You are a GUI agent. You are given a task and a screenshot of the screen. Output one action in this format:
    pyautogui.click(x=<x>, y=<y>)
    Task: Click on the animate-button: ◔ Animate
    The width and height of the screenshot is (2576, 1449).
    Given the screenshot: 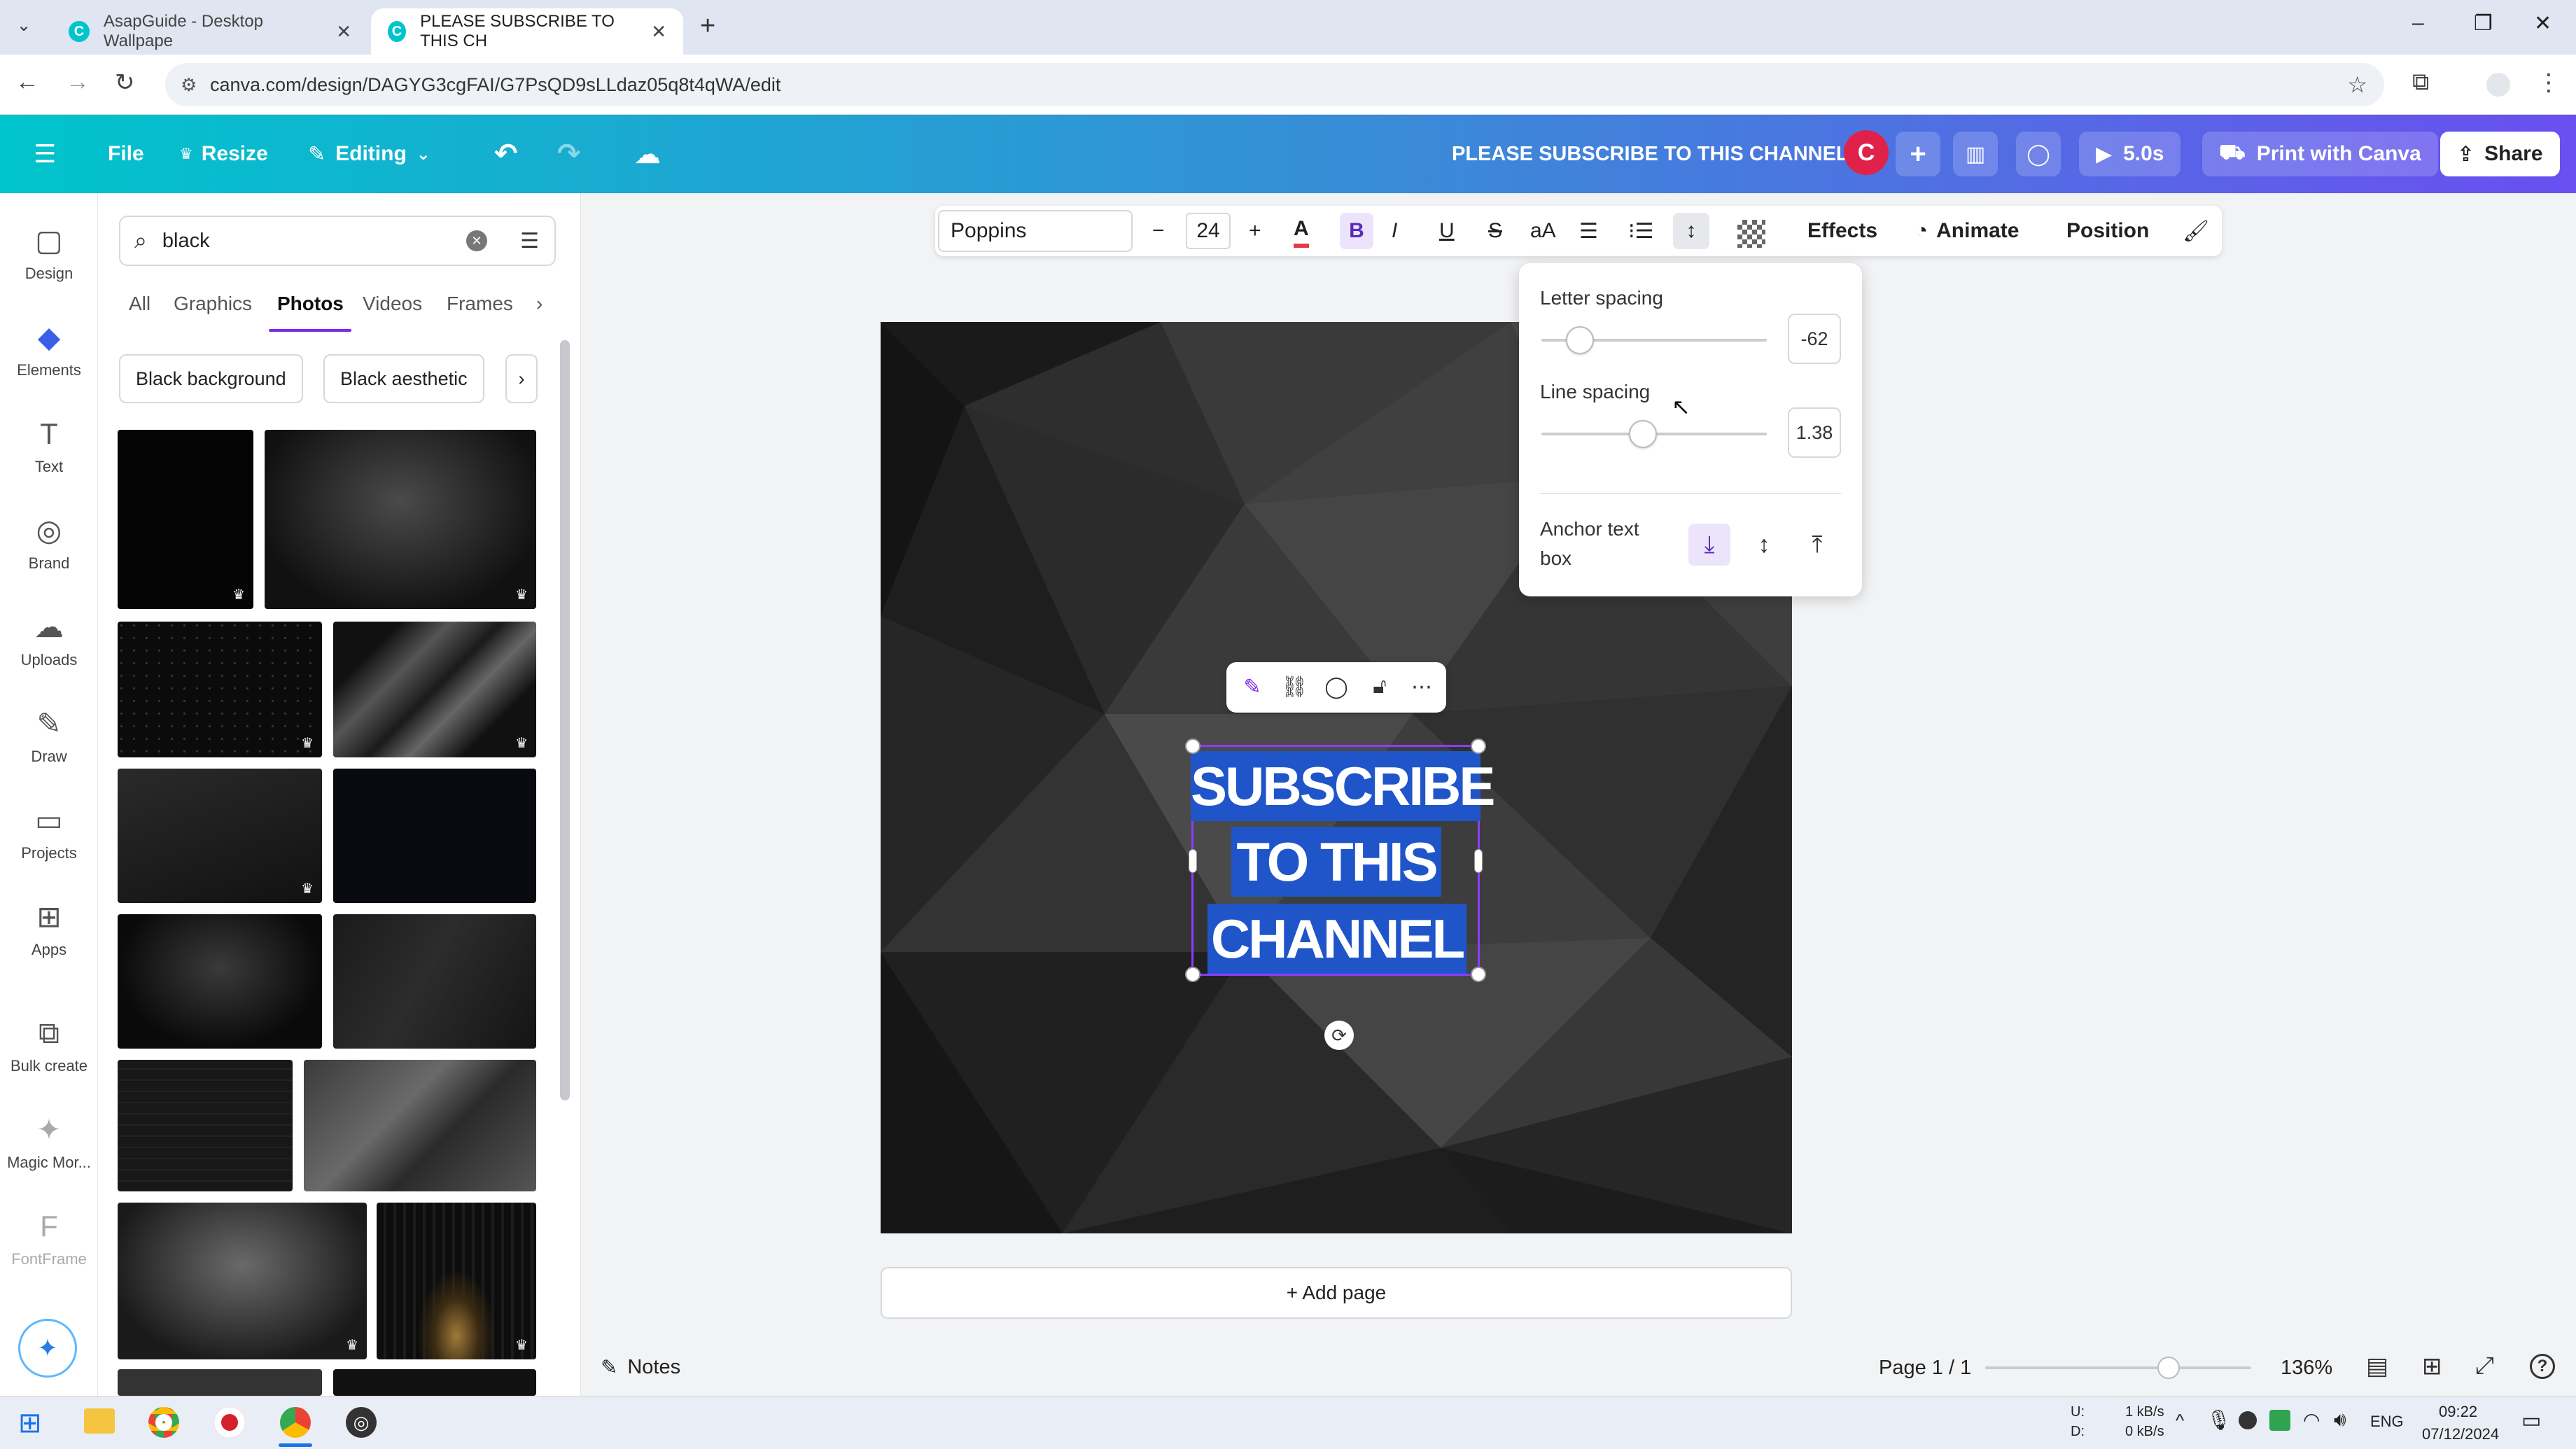 What is the action you would take?
    pyautogui.click(x=1967, y=231)
    